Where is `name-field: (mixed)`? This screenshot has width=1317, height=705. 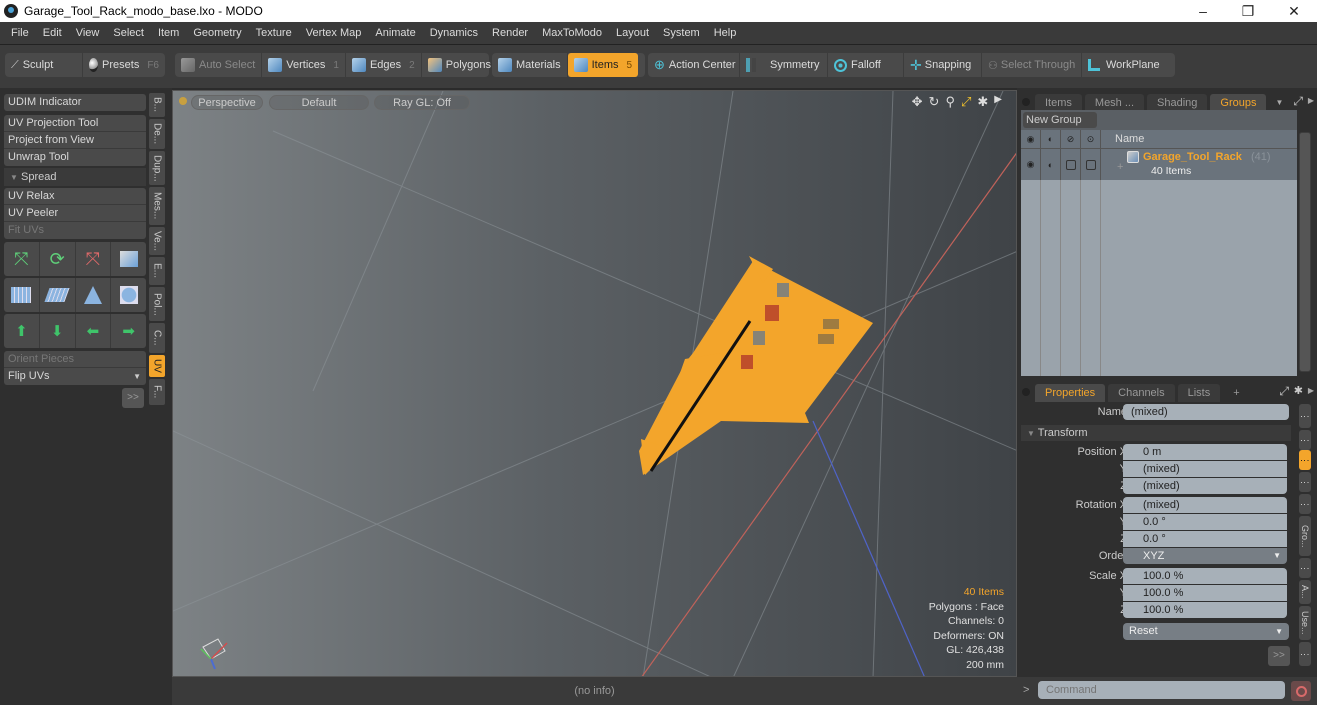
name-field: (mixed) is located at coordinates (1206, 412).